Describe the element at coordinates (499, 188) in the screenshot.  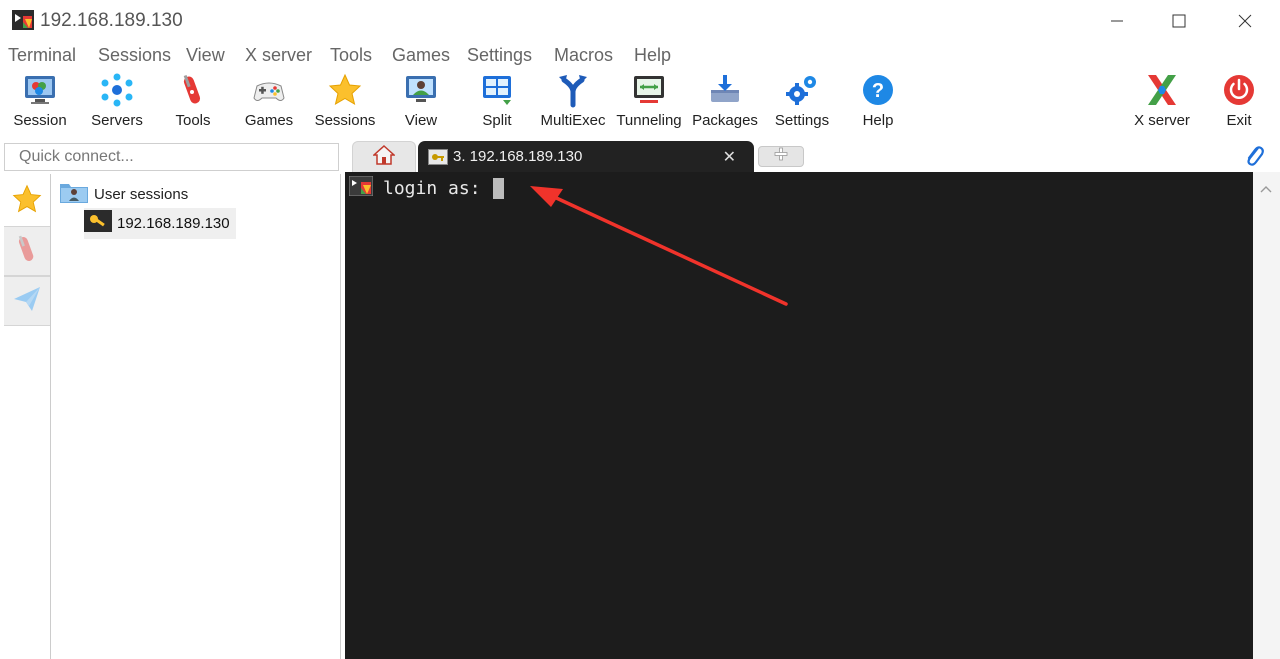
I see `terminal-cursor` at that location.